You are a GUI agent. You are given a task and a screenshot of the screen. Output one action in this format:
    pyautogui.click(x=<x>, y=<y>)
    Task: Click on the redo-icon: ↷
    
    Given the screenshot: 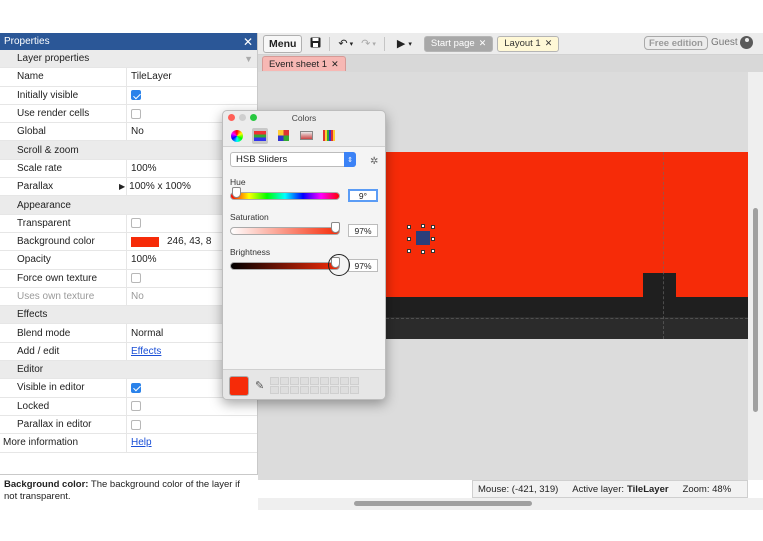 What is the action you would take?
    pyautogui.click(x=365, y=43)
    